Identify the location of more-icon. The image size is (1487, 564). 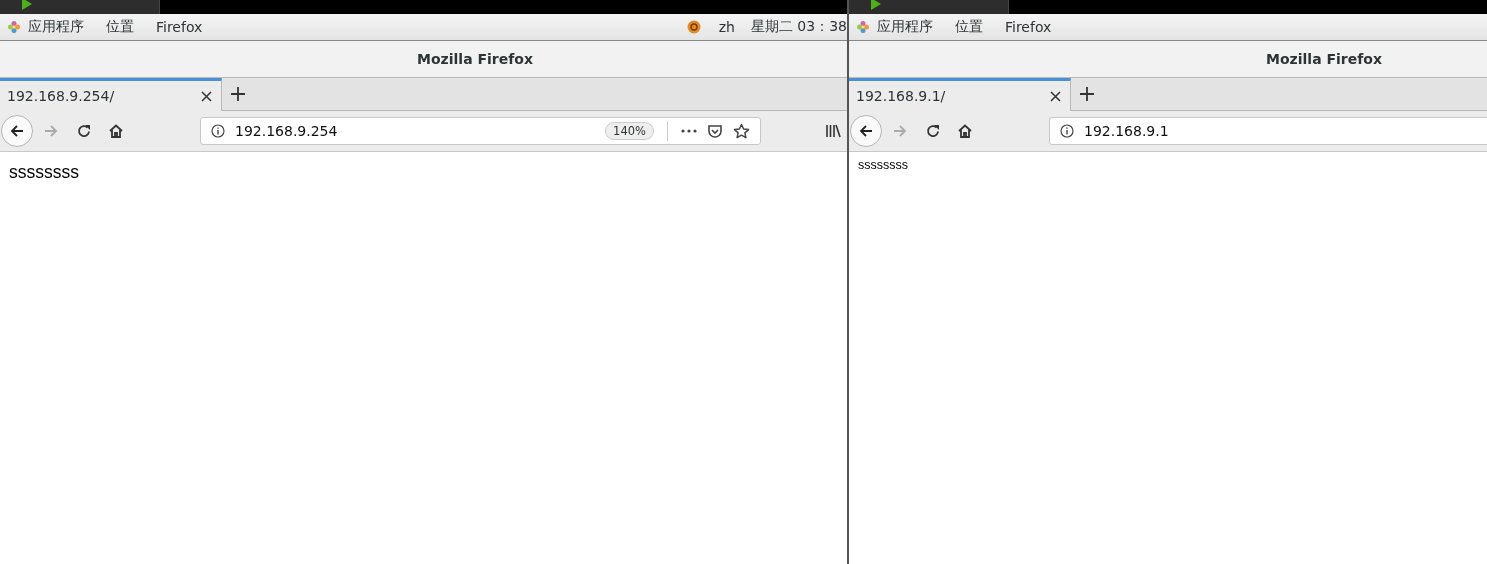
(689, 131).